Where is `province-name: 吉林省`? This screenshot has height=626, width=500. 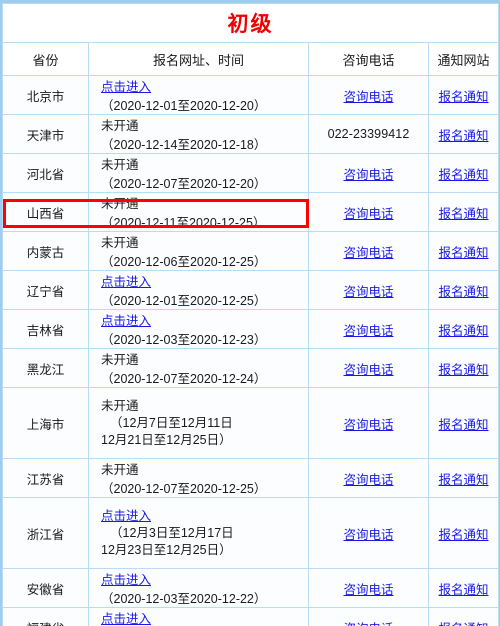
province-name: 吉林省 is located at coordinates (45, 329).